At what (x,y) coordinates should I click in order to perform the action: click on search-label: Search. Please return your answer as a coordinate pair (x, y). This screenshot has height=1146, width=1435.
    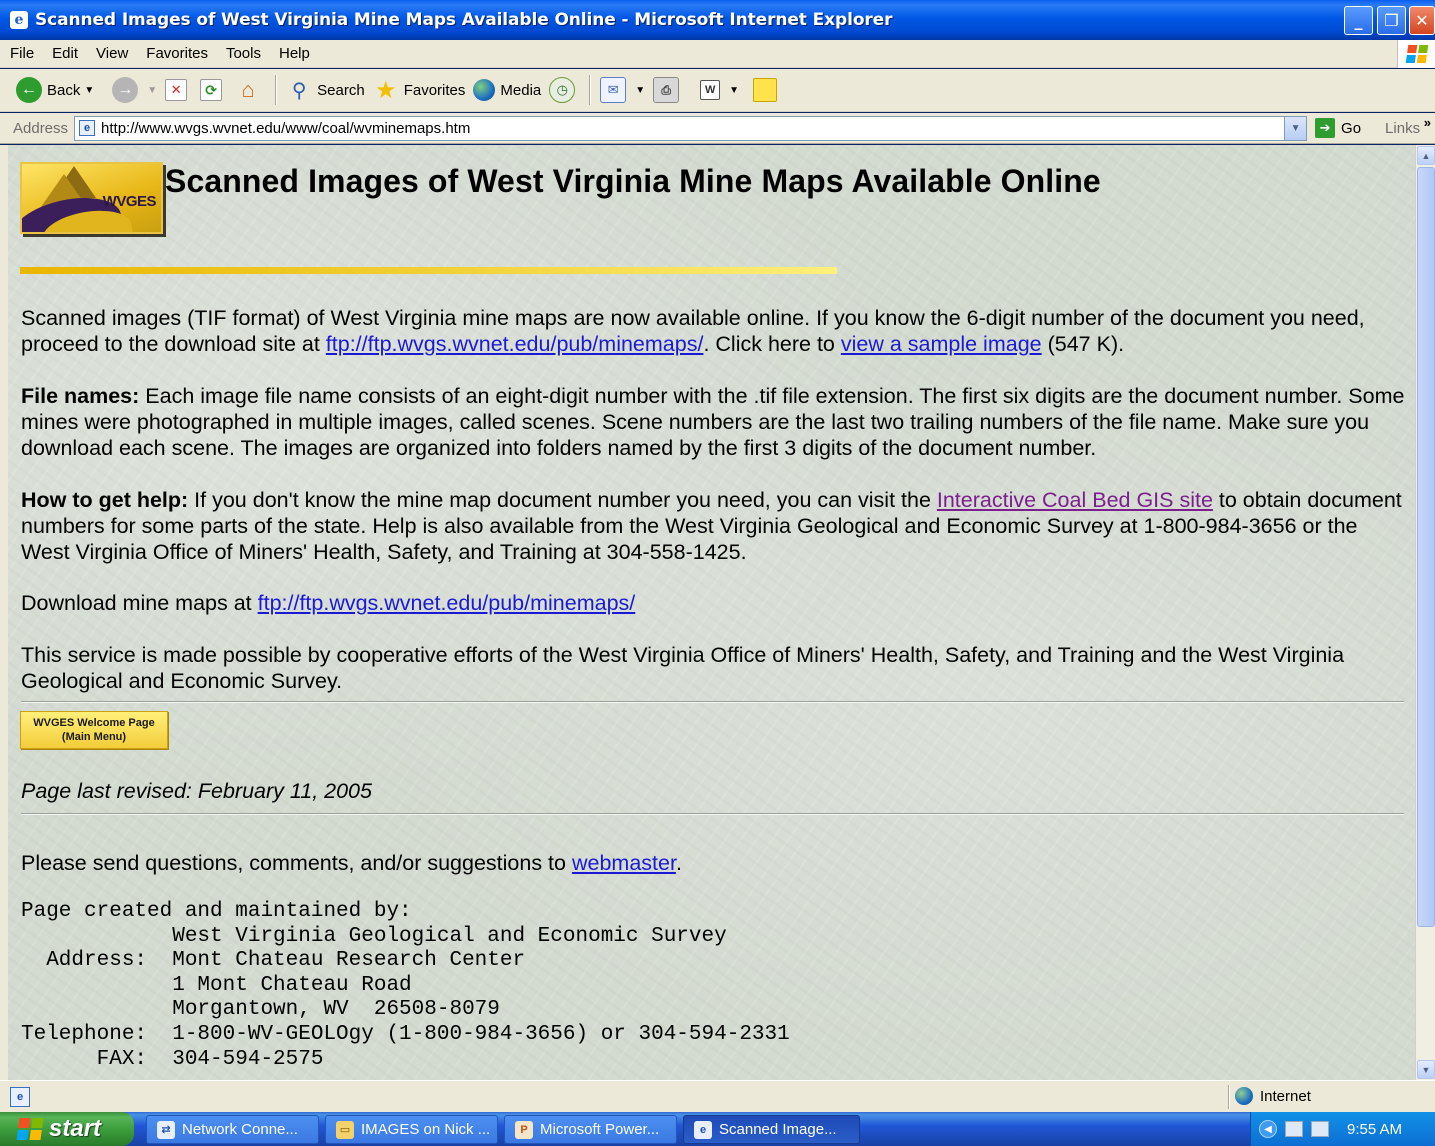
    Looking at the image, I should click on (341, 90).